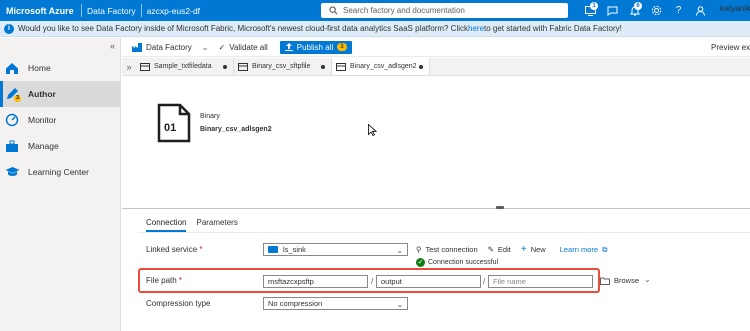 Image resolution: width=750 pixels, height=331 pixels. Describe the element at coordinates (436, 208) in the screenshot. I see `pane-divider` at that location.